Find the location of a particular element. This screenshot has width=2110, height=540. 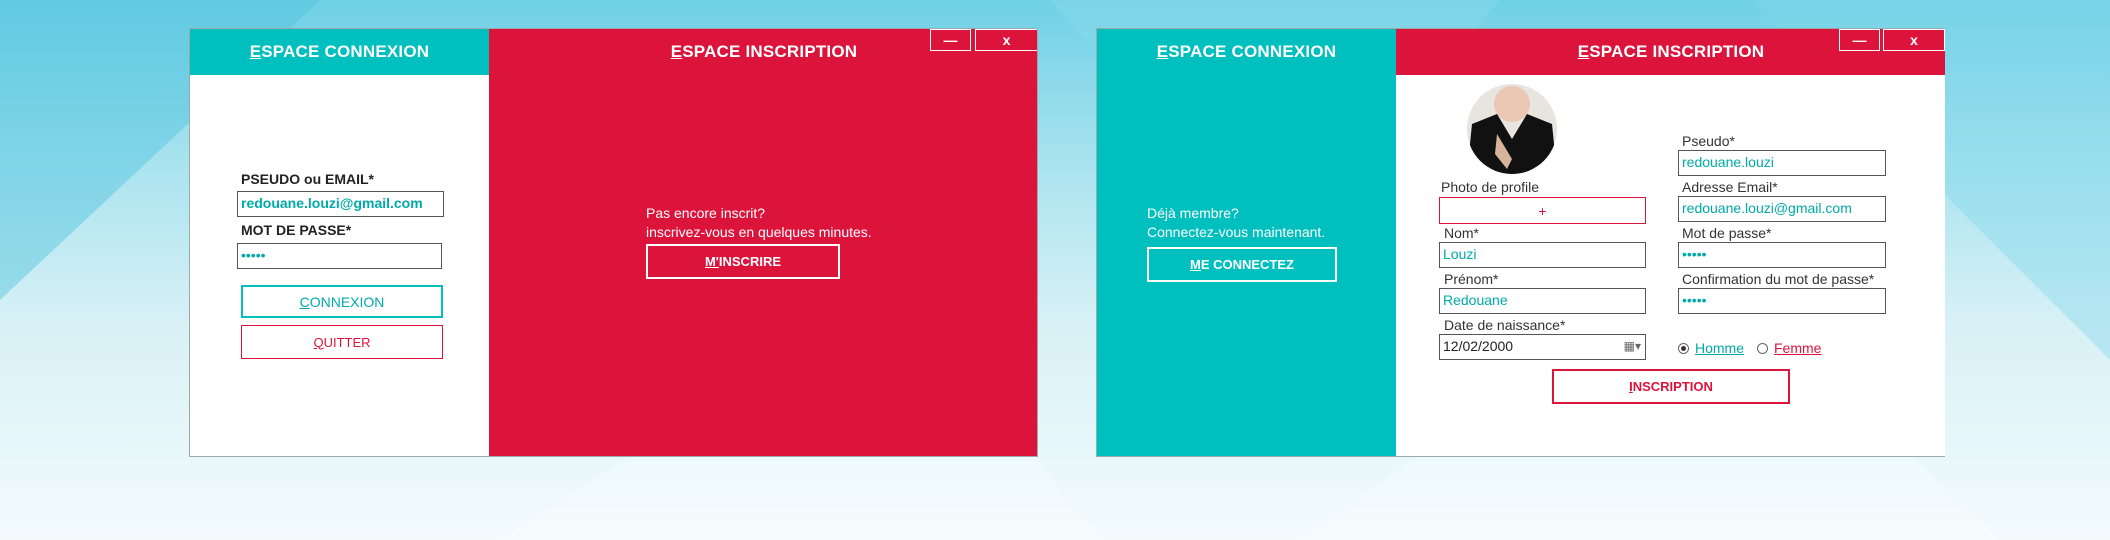

confirm-password-label: Confirmation du mot de passe* is located at coordinates (1778, 279).